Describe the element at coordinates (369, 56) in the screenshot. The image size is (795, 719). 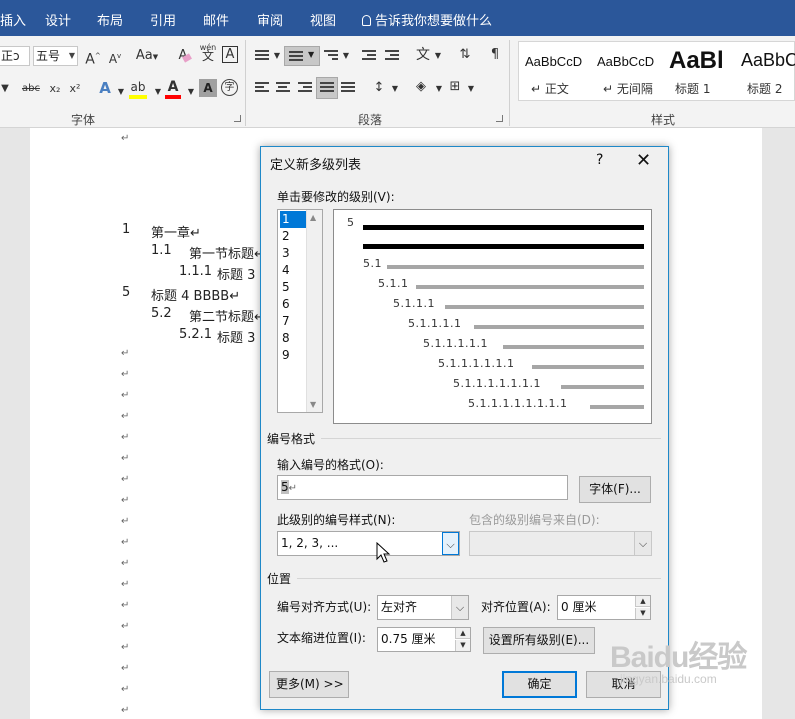
I see `decrease-indent-icon` at that location.